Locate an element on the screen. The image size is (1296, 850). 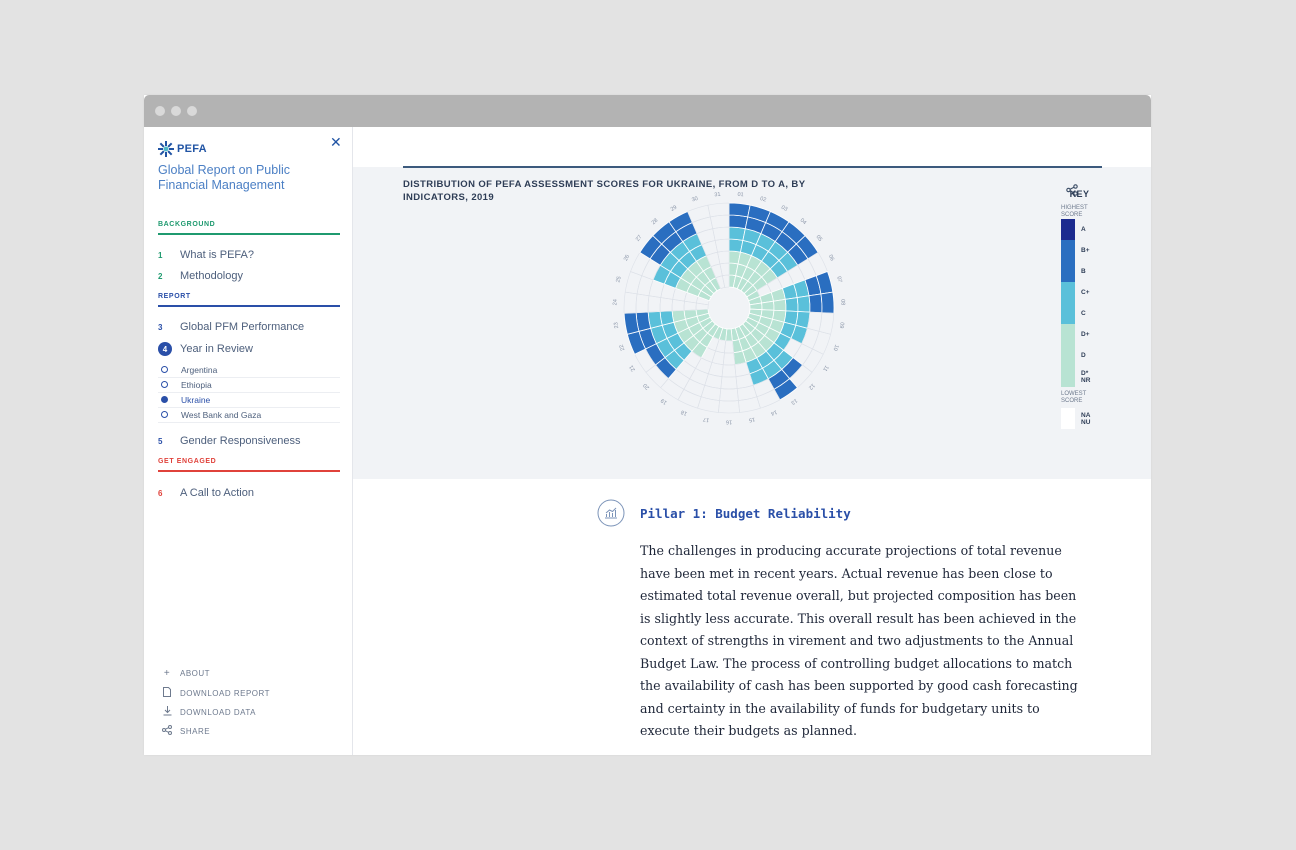
key-level: C is located at coordinates (1079, 313).